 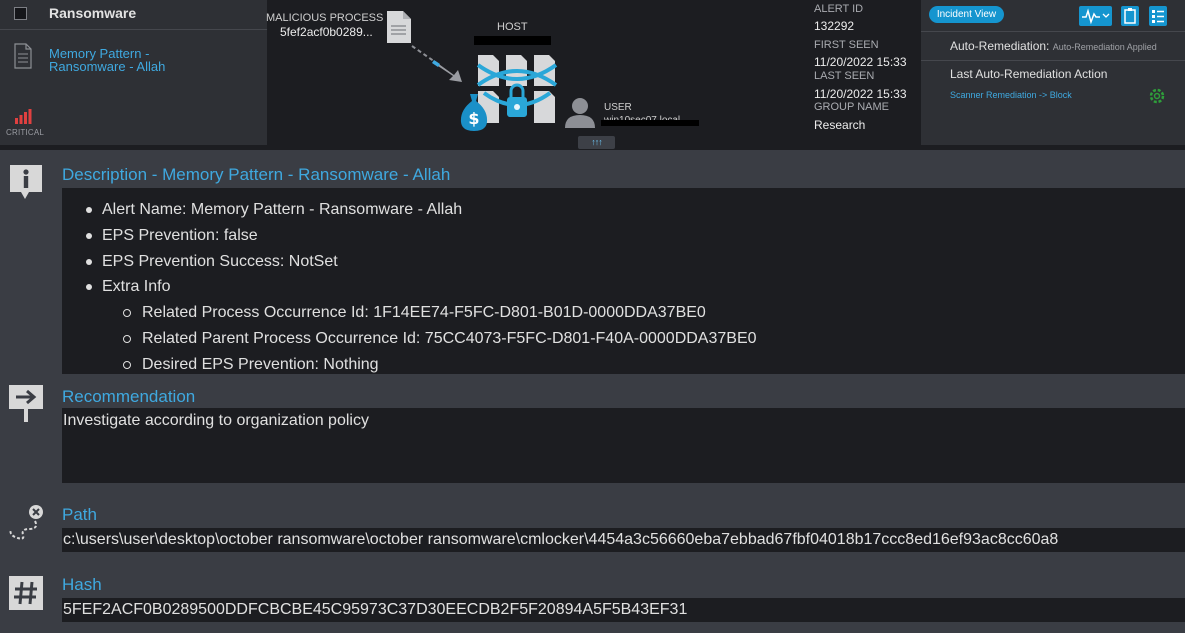 What do you see at coordinates (26, 182) in the screenshot?
I see `info-icon` at bounding box center [26, 182].